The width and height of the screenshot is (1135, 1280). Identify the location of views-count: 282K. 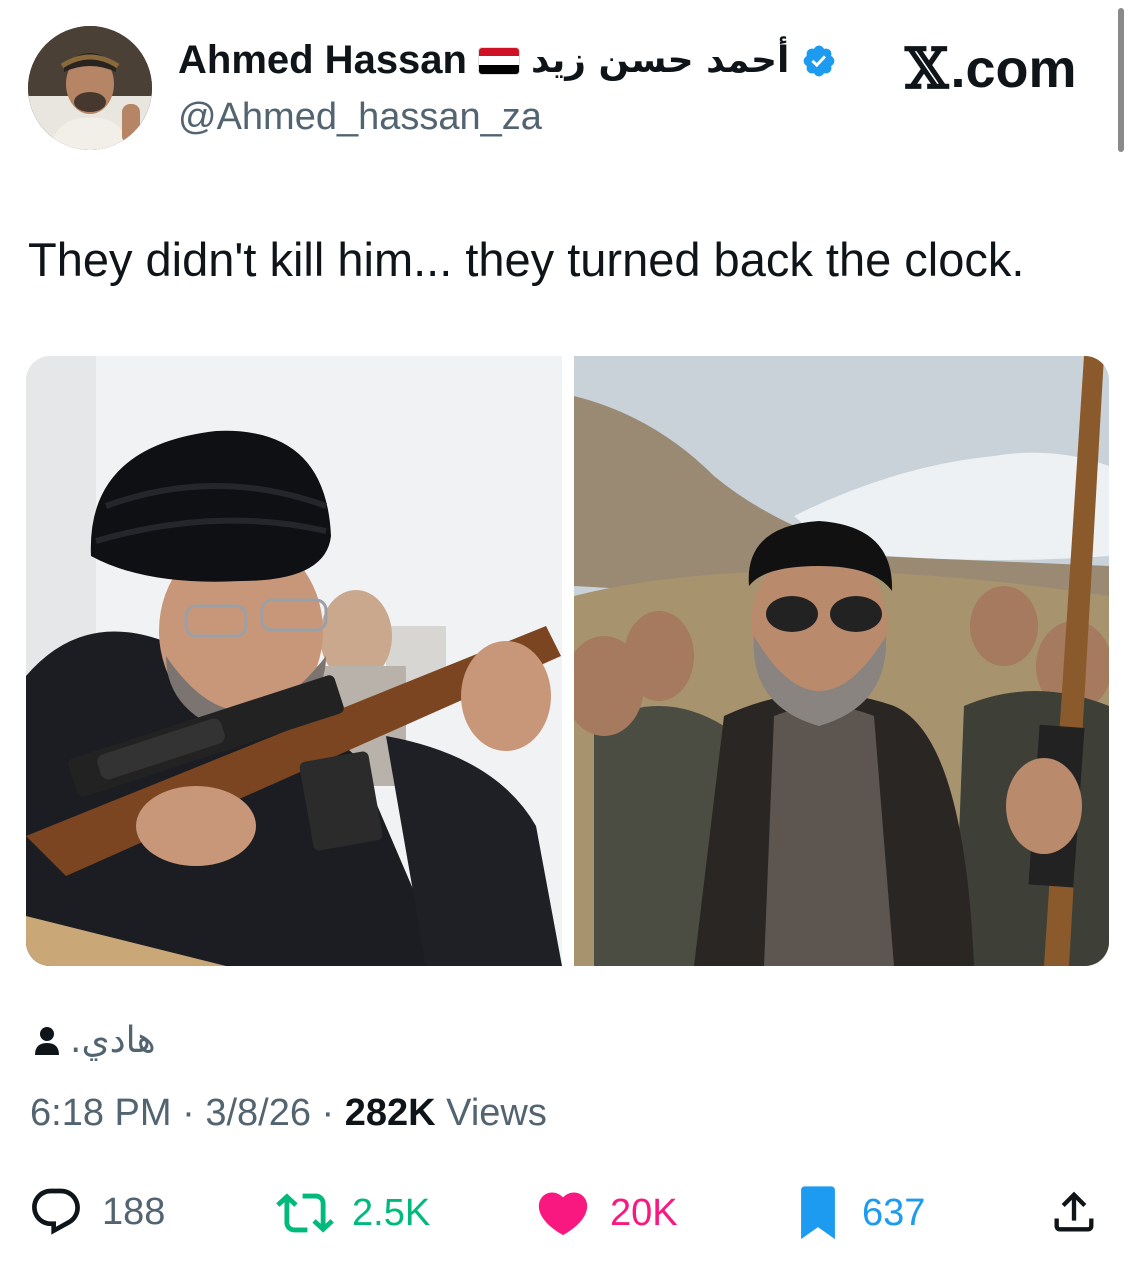
(390, 1113).